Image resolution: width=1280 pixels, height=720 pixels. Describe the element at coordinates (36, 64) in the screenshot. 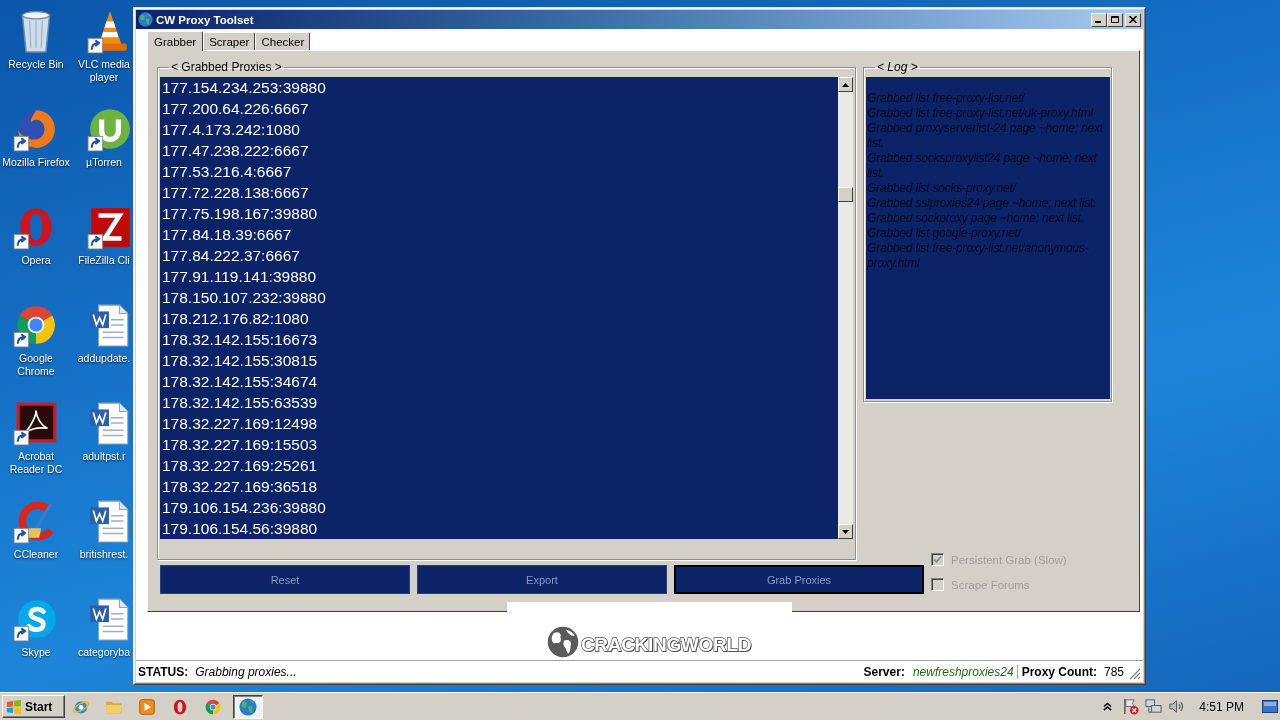

I see `desktop-icon-label: Recycle Bin` at that location.